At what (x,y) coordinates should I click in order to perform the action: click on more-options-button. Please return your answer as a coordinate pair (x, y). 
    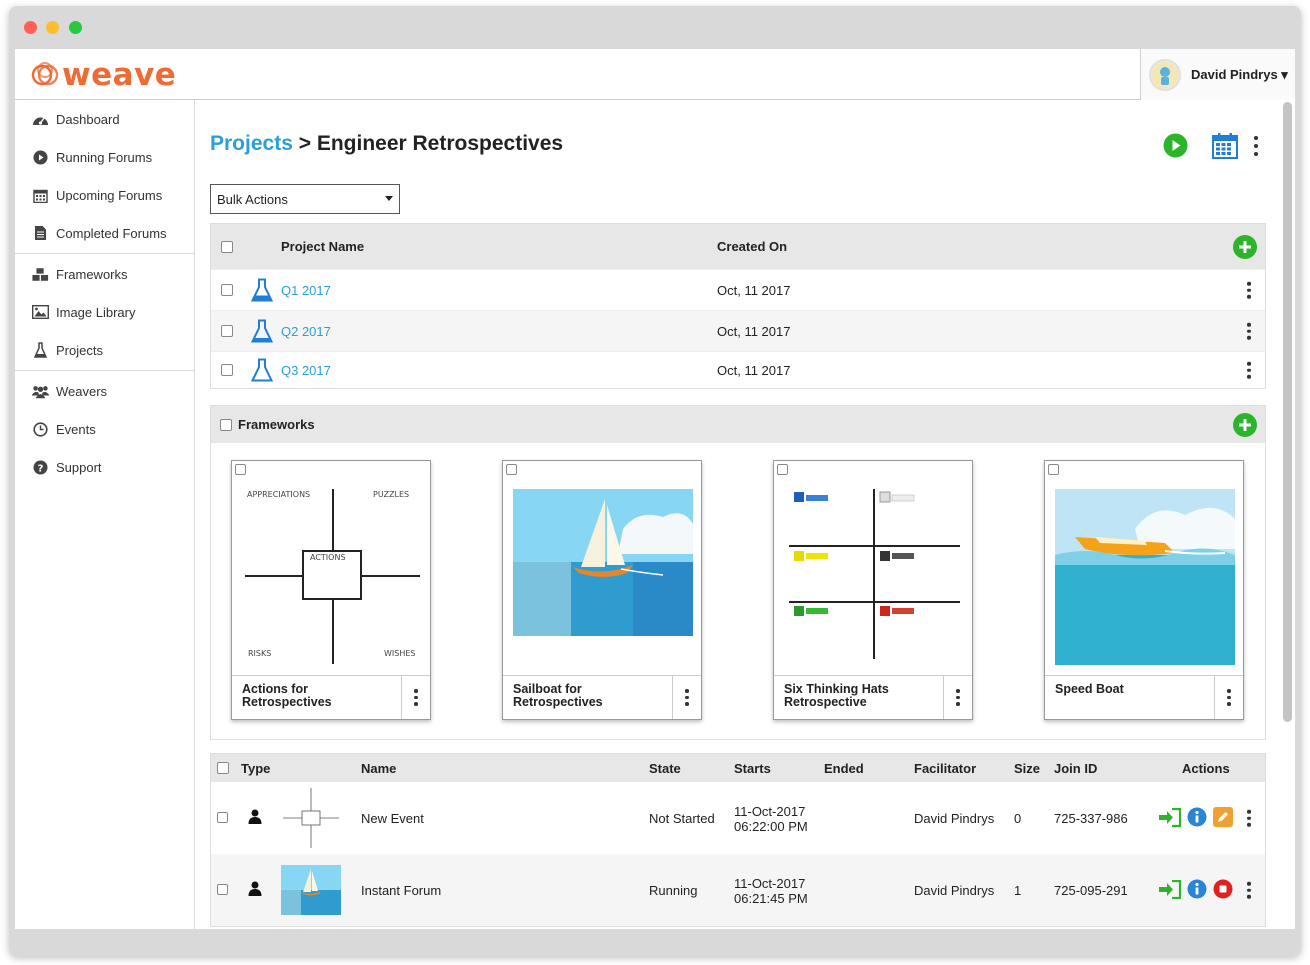
    Looking at the image, I should click on (1256, 145).